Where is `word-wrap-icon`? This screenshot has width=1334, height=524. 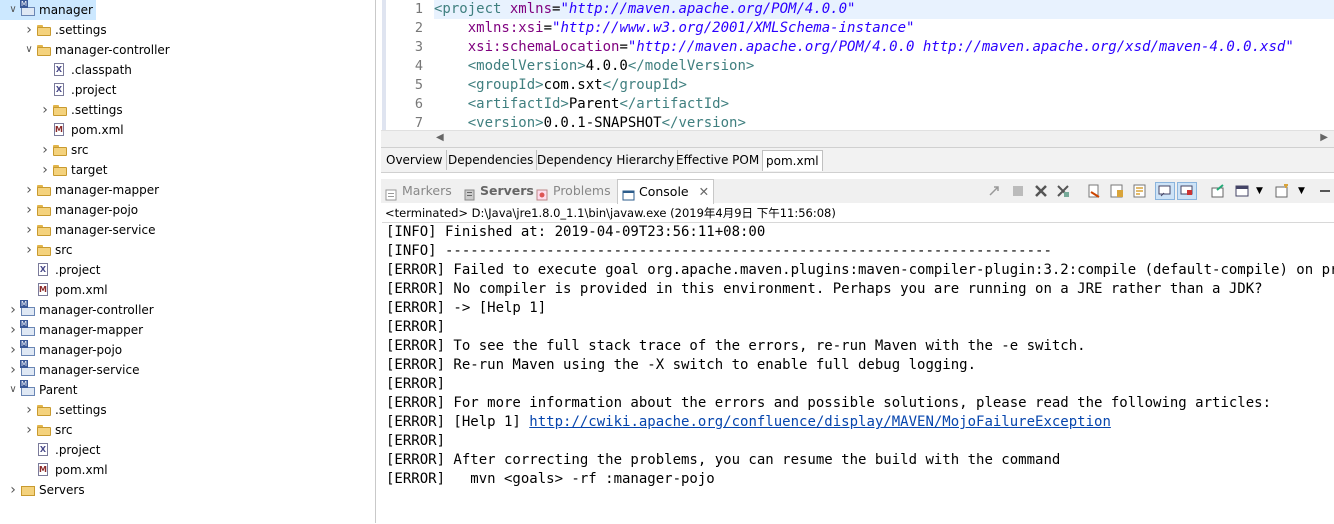
word-wrap-icon is located at coordinates (1140, 191).